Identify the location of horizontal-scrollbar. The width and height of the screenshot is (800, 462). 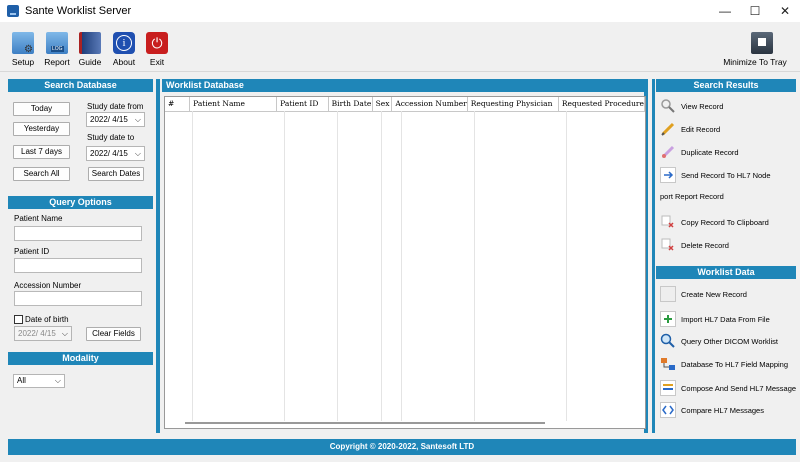
(365, 423).